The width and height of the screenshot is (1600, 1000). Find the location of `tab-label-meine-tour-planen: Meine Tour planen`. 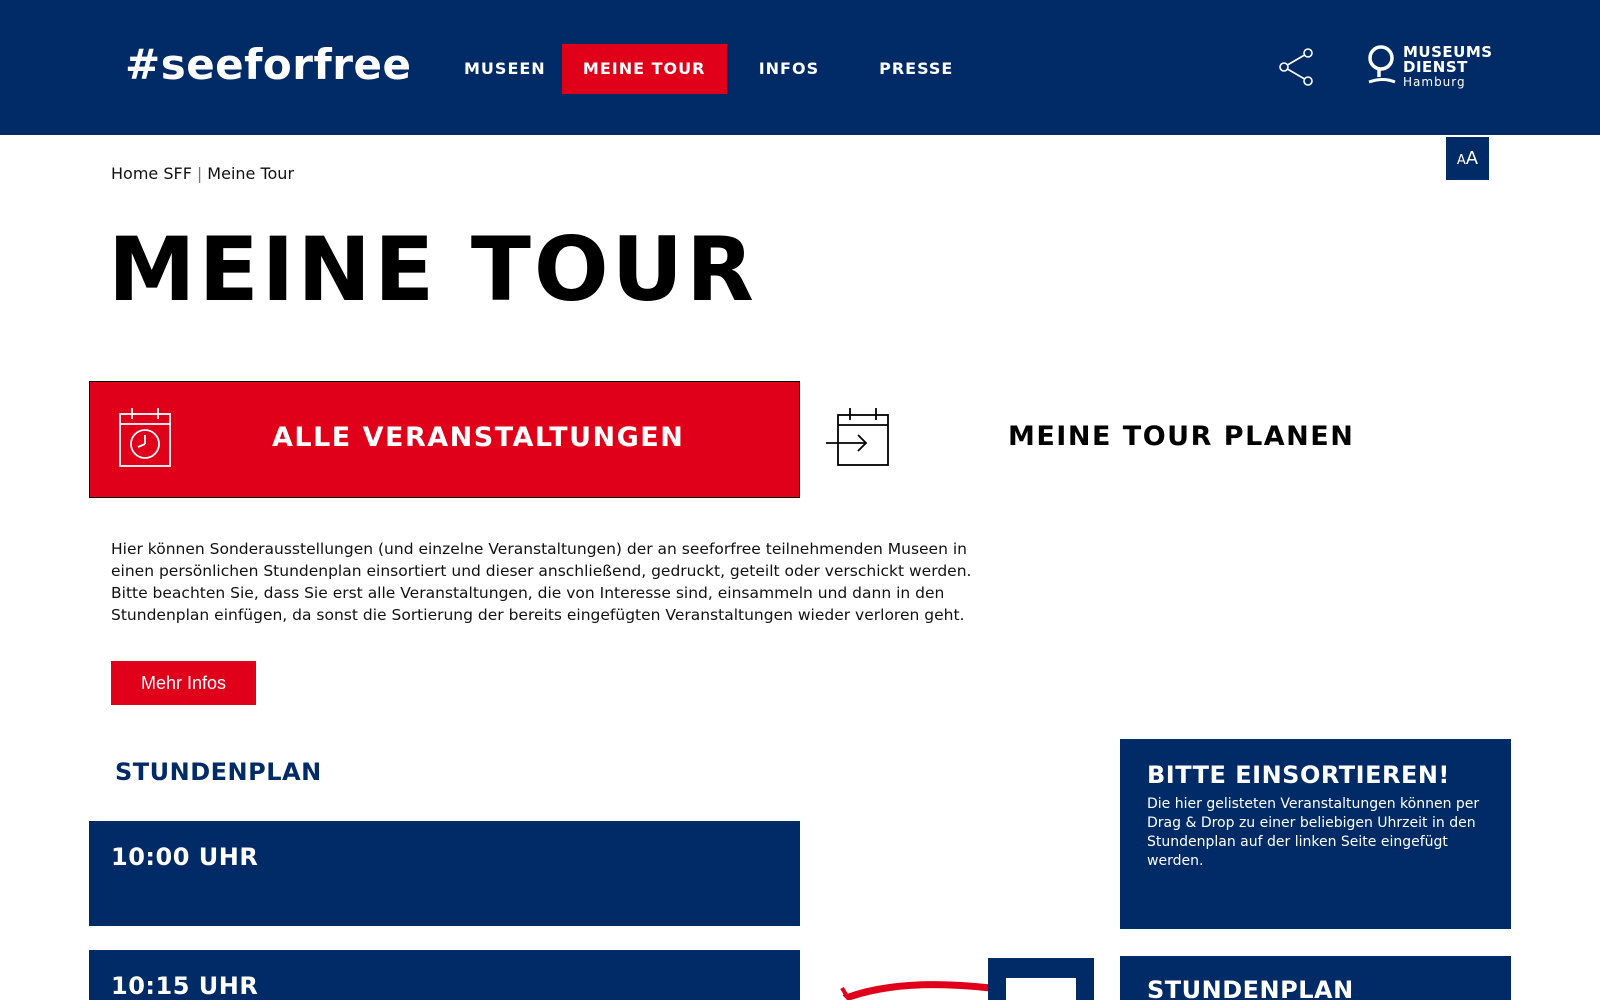

tab-label-meine-tour-planen: Meine Tour planen is located at coordinates (1181, 436).